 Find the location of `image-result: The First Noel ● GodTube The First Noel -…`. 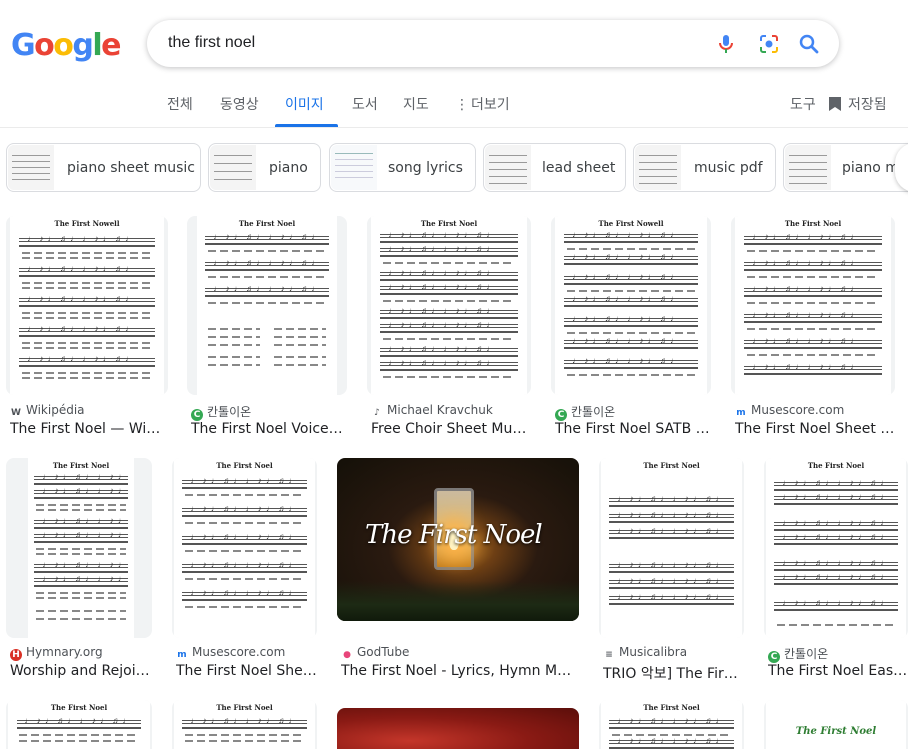

image-result: The First Noel ● GodTube The First Noel -… is located at coordinates (458, 571).